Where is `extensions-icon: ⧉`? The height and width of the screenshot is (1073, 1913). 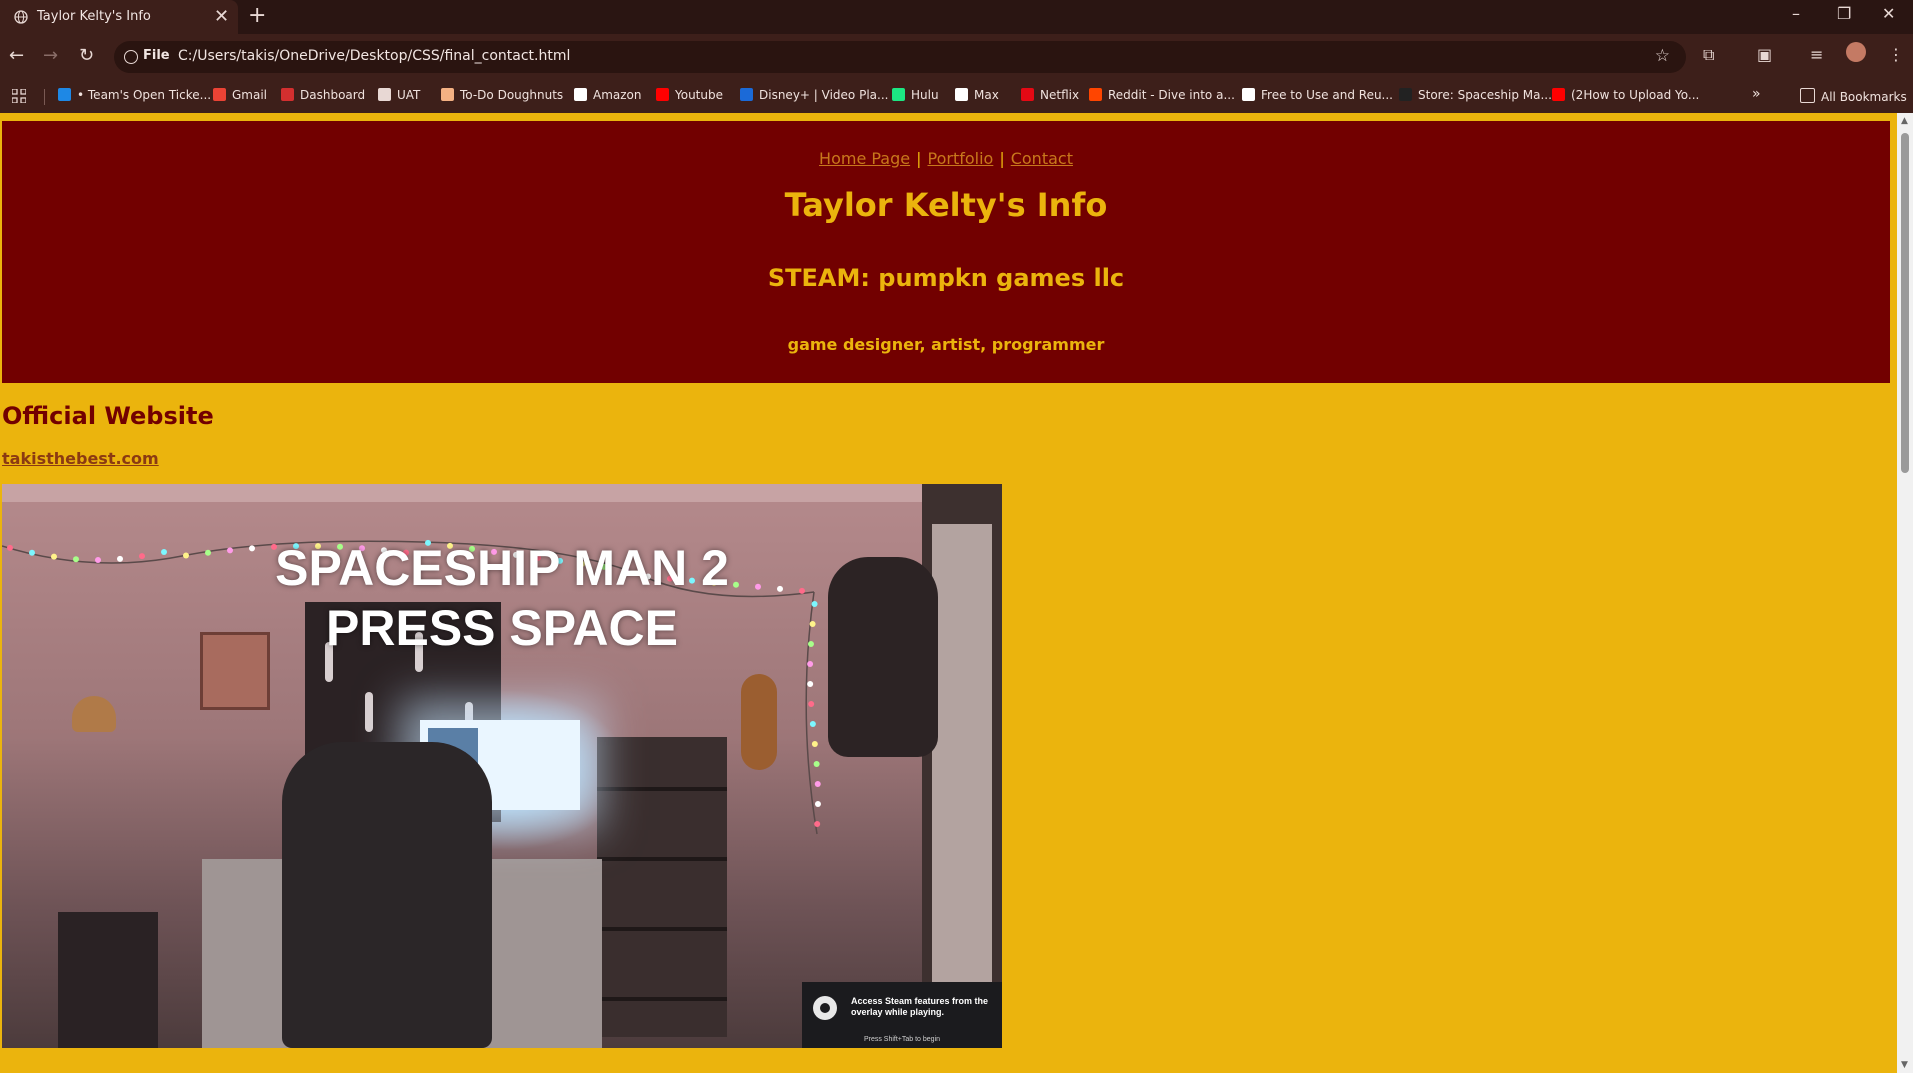
extensions-icon: ⧉ is located at coordinates (1708, 55).